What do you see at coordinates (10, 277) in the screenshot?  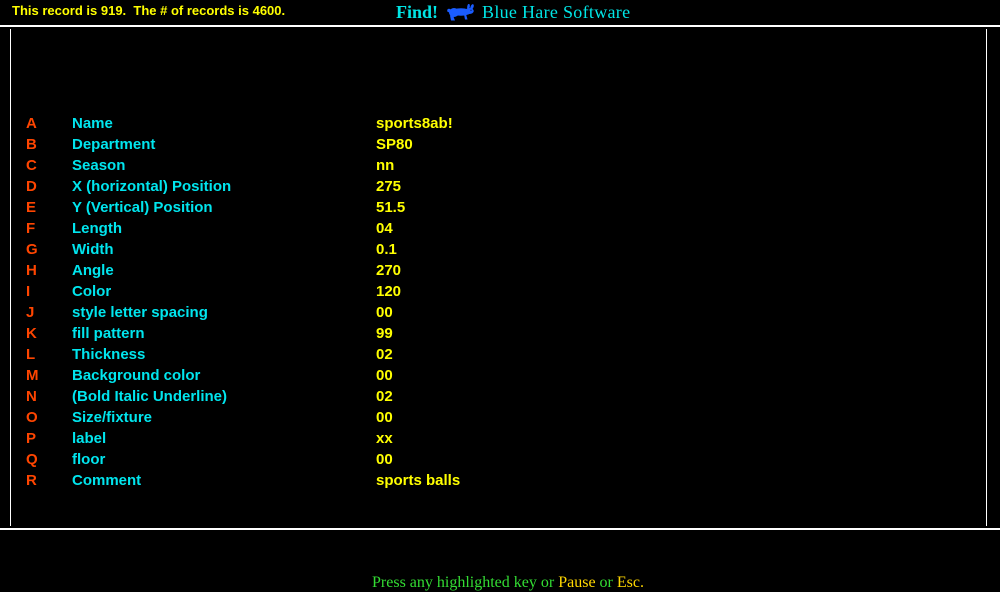 I see `panel-border-left` at bounding box center [10, 277].